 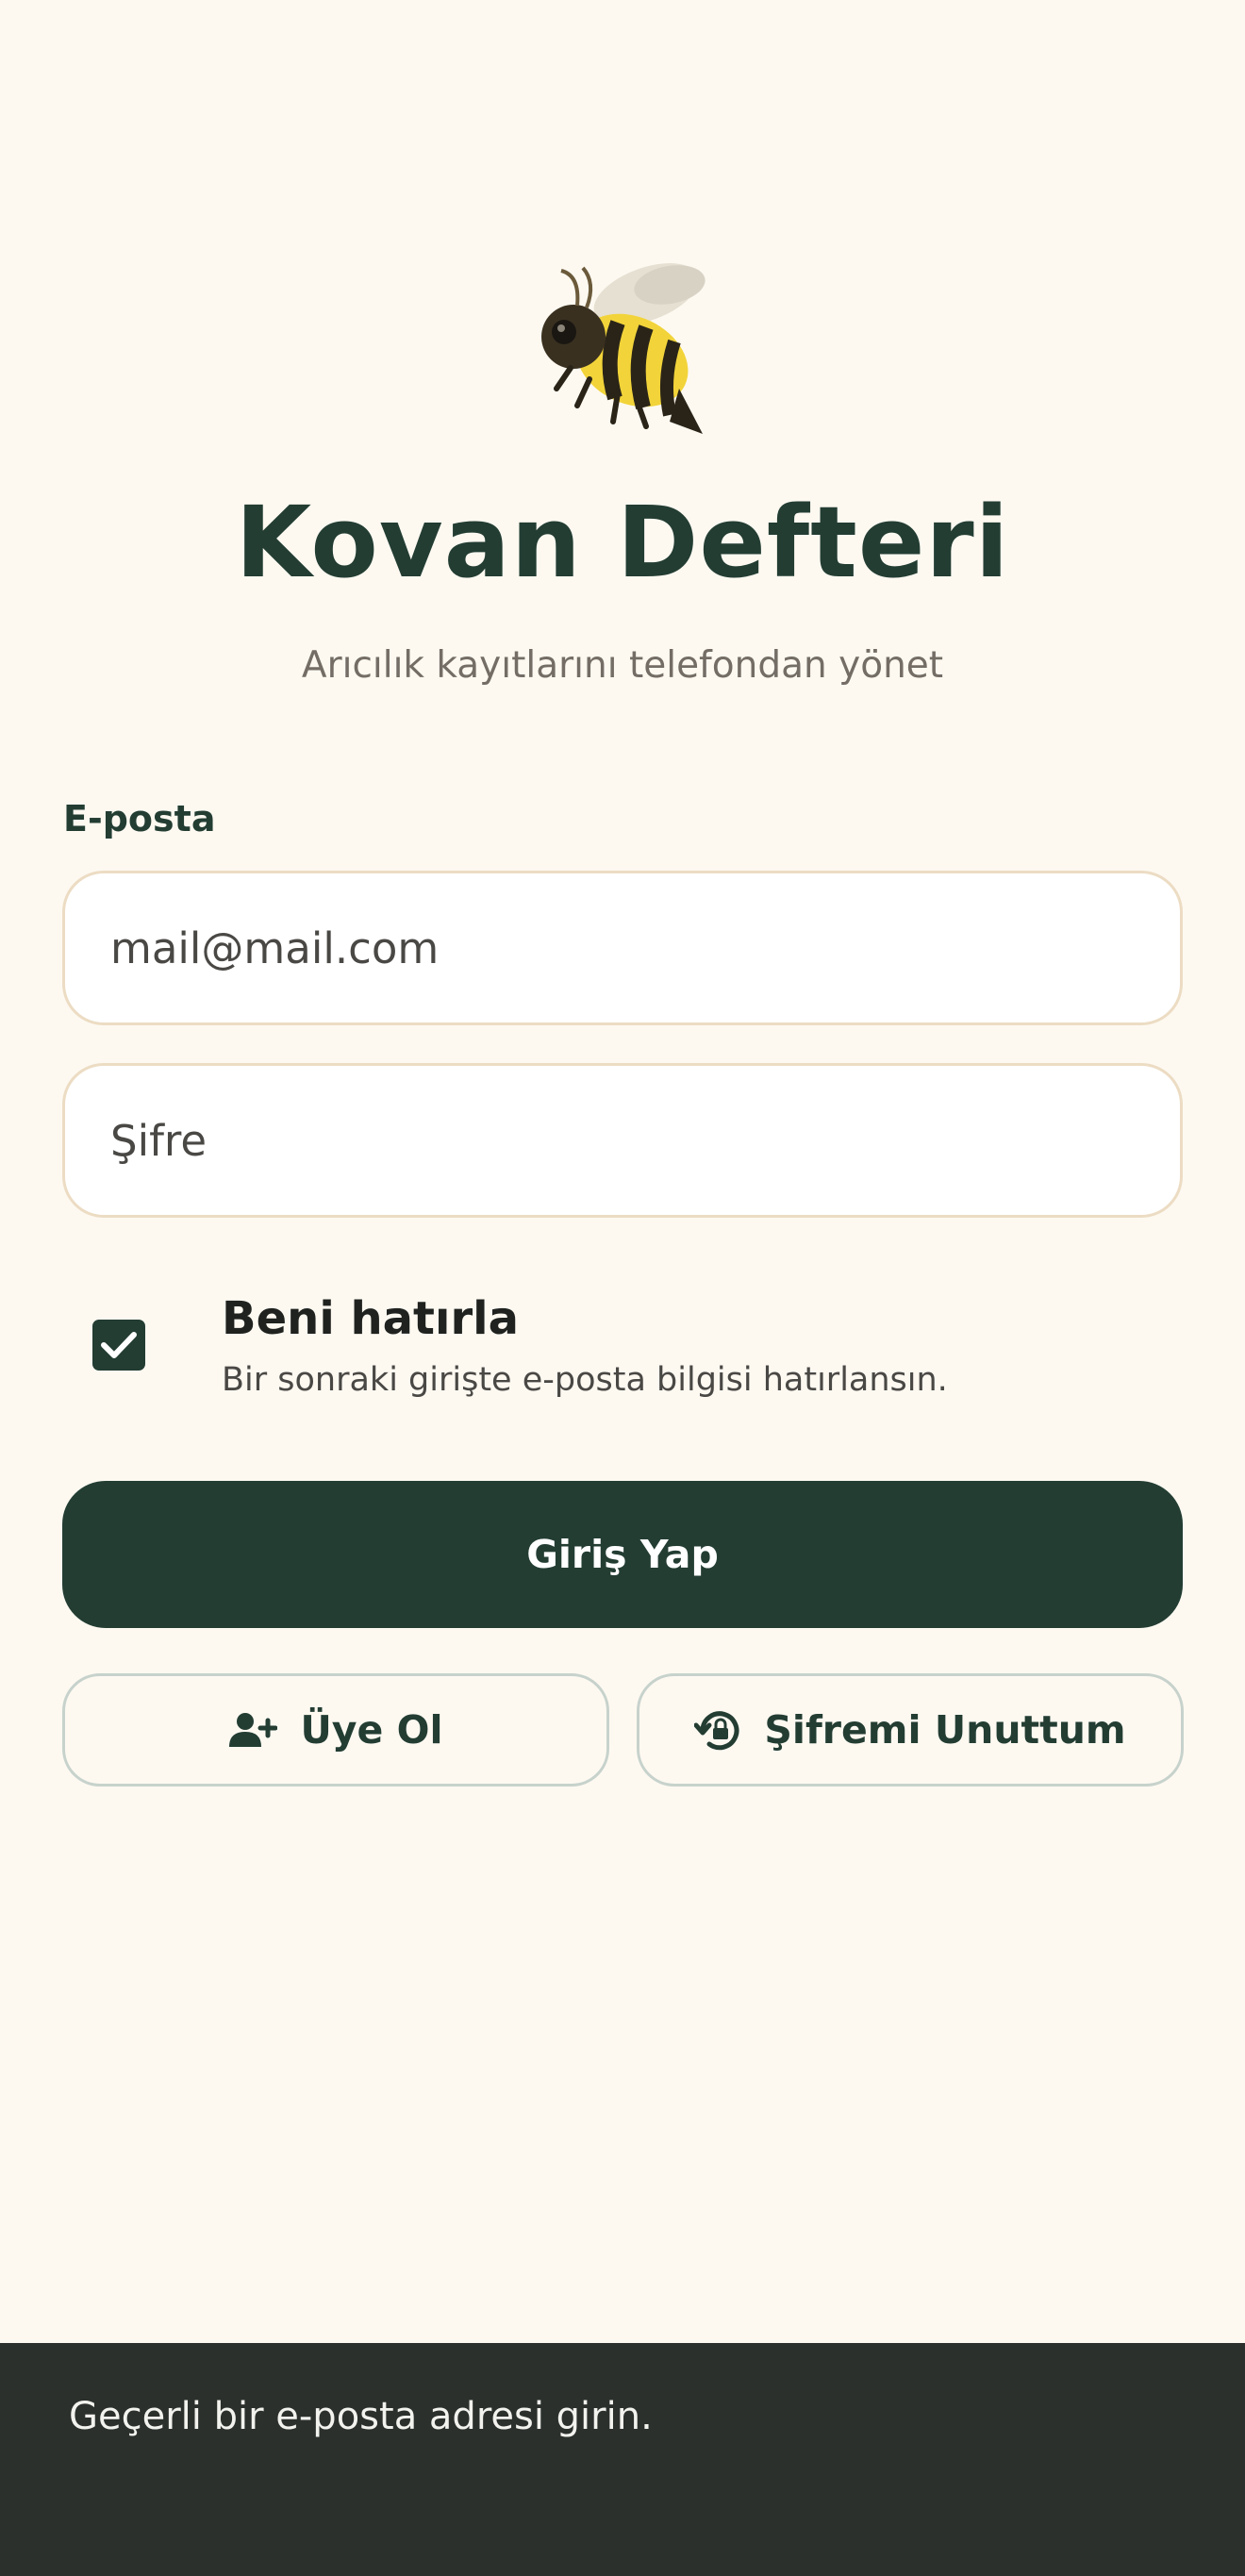 I want to click on signup-button: Üye Ol, so click(x=336, y=1730).